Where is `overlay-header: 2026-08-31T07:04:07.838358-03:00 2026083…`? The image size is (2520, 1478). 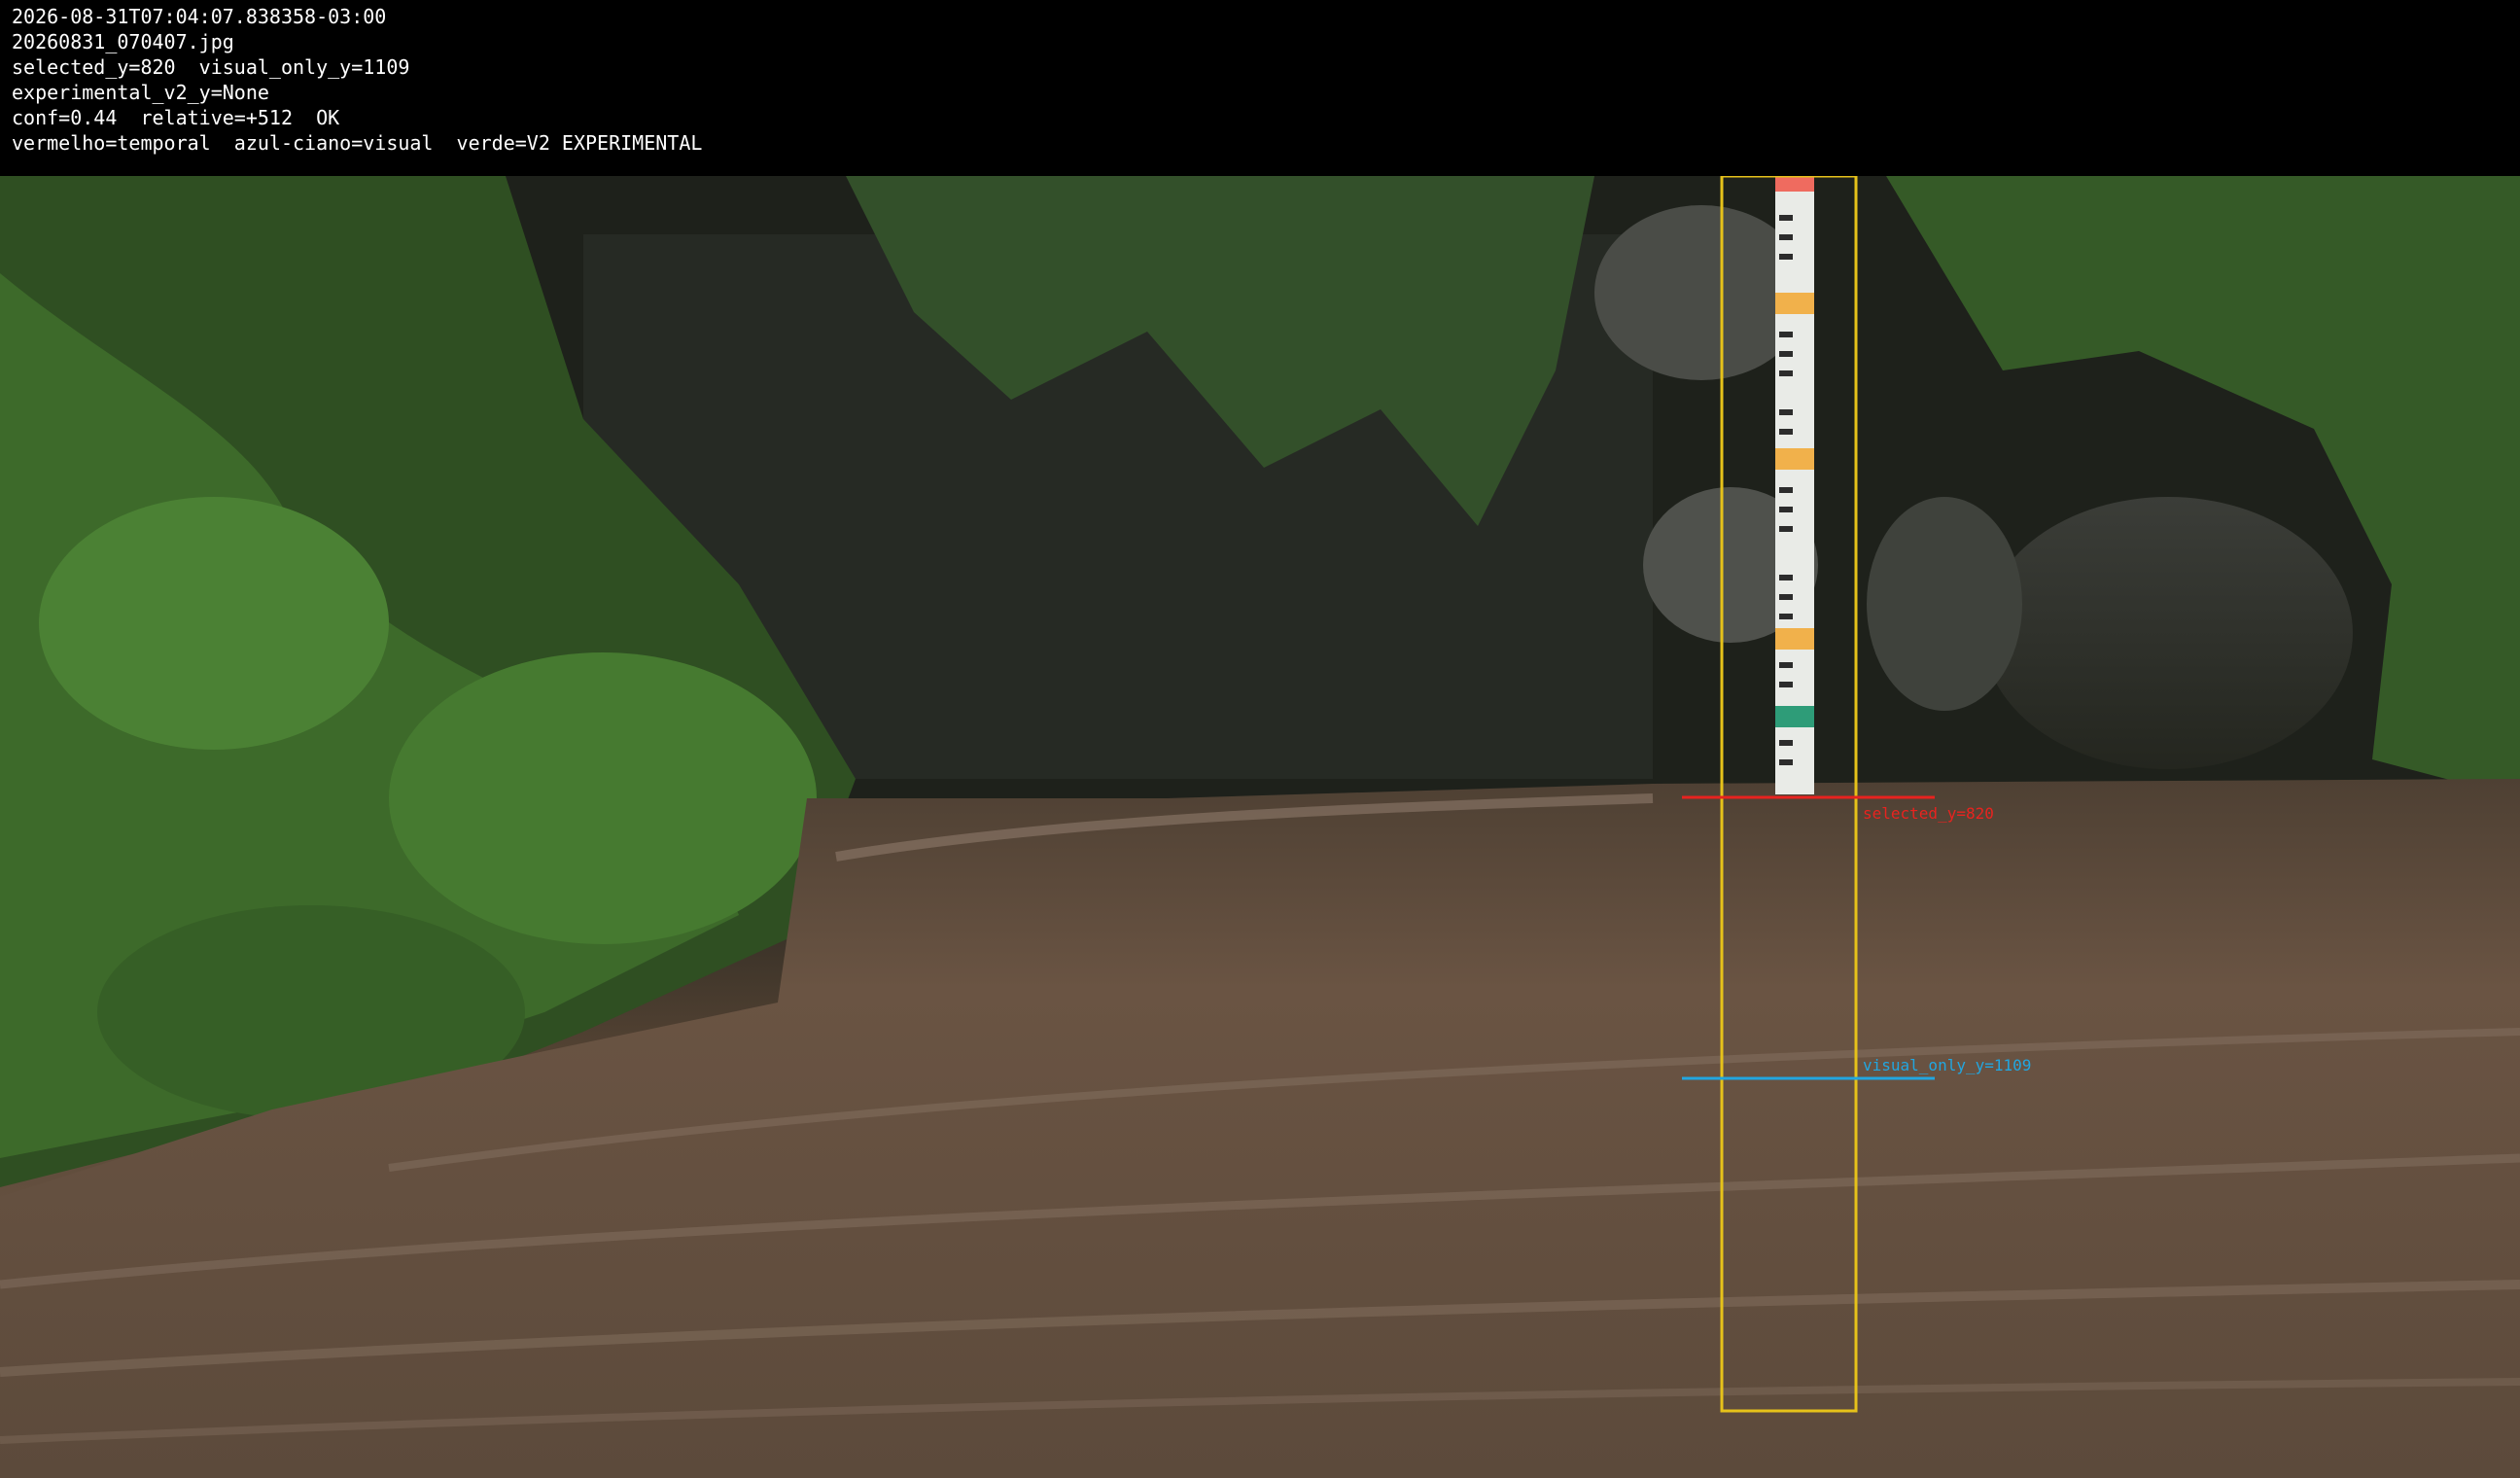 overlay-header: 2026-08-31T07:04:07.838358-03:00 2026083… is located at coordinates (1260, 88).